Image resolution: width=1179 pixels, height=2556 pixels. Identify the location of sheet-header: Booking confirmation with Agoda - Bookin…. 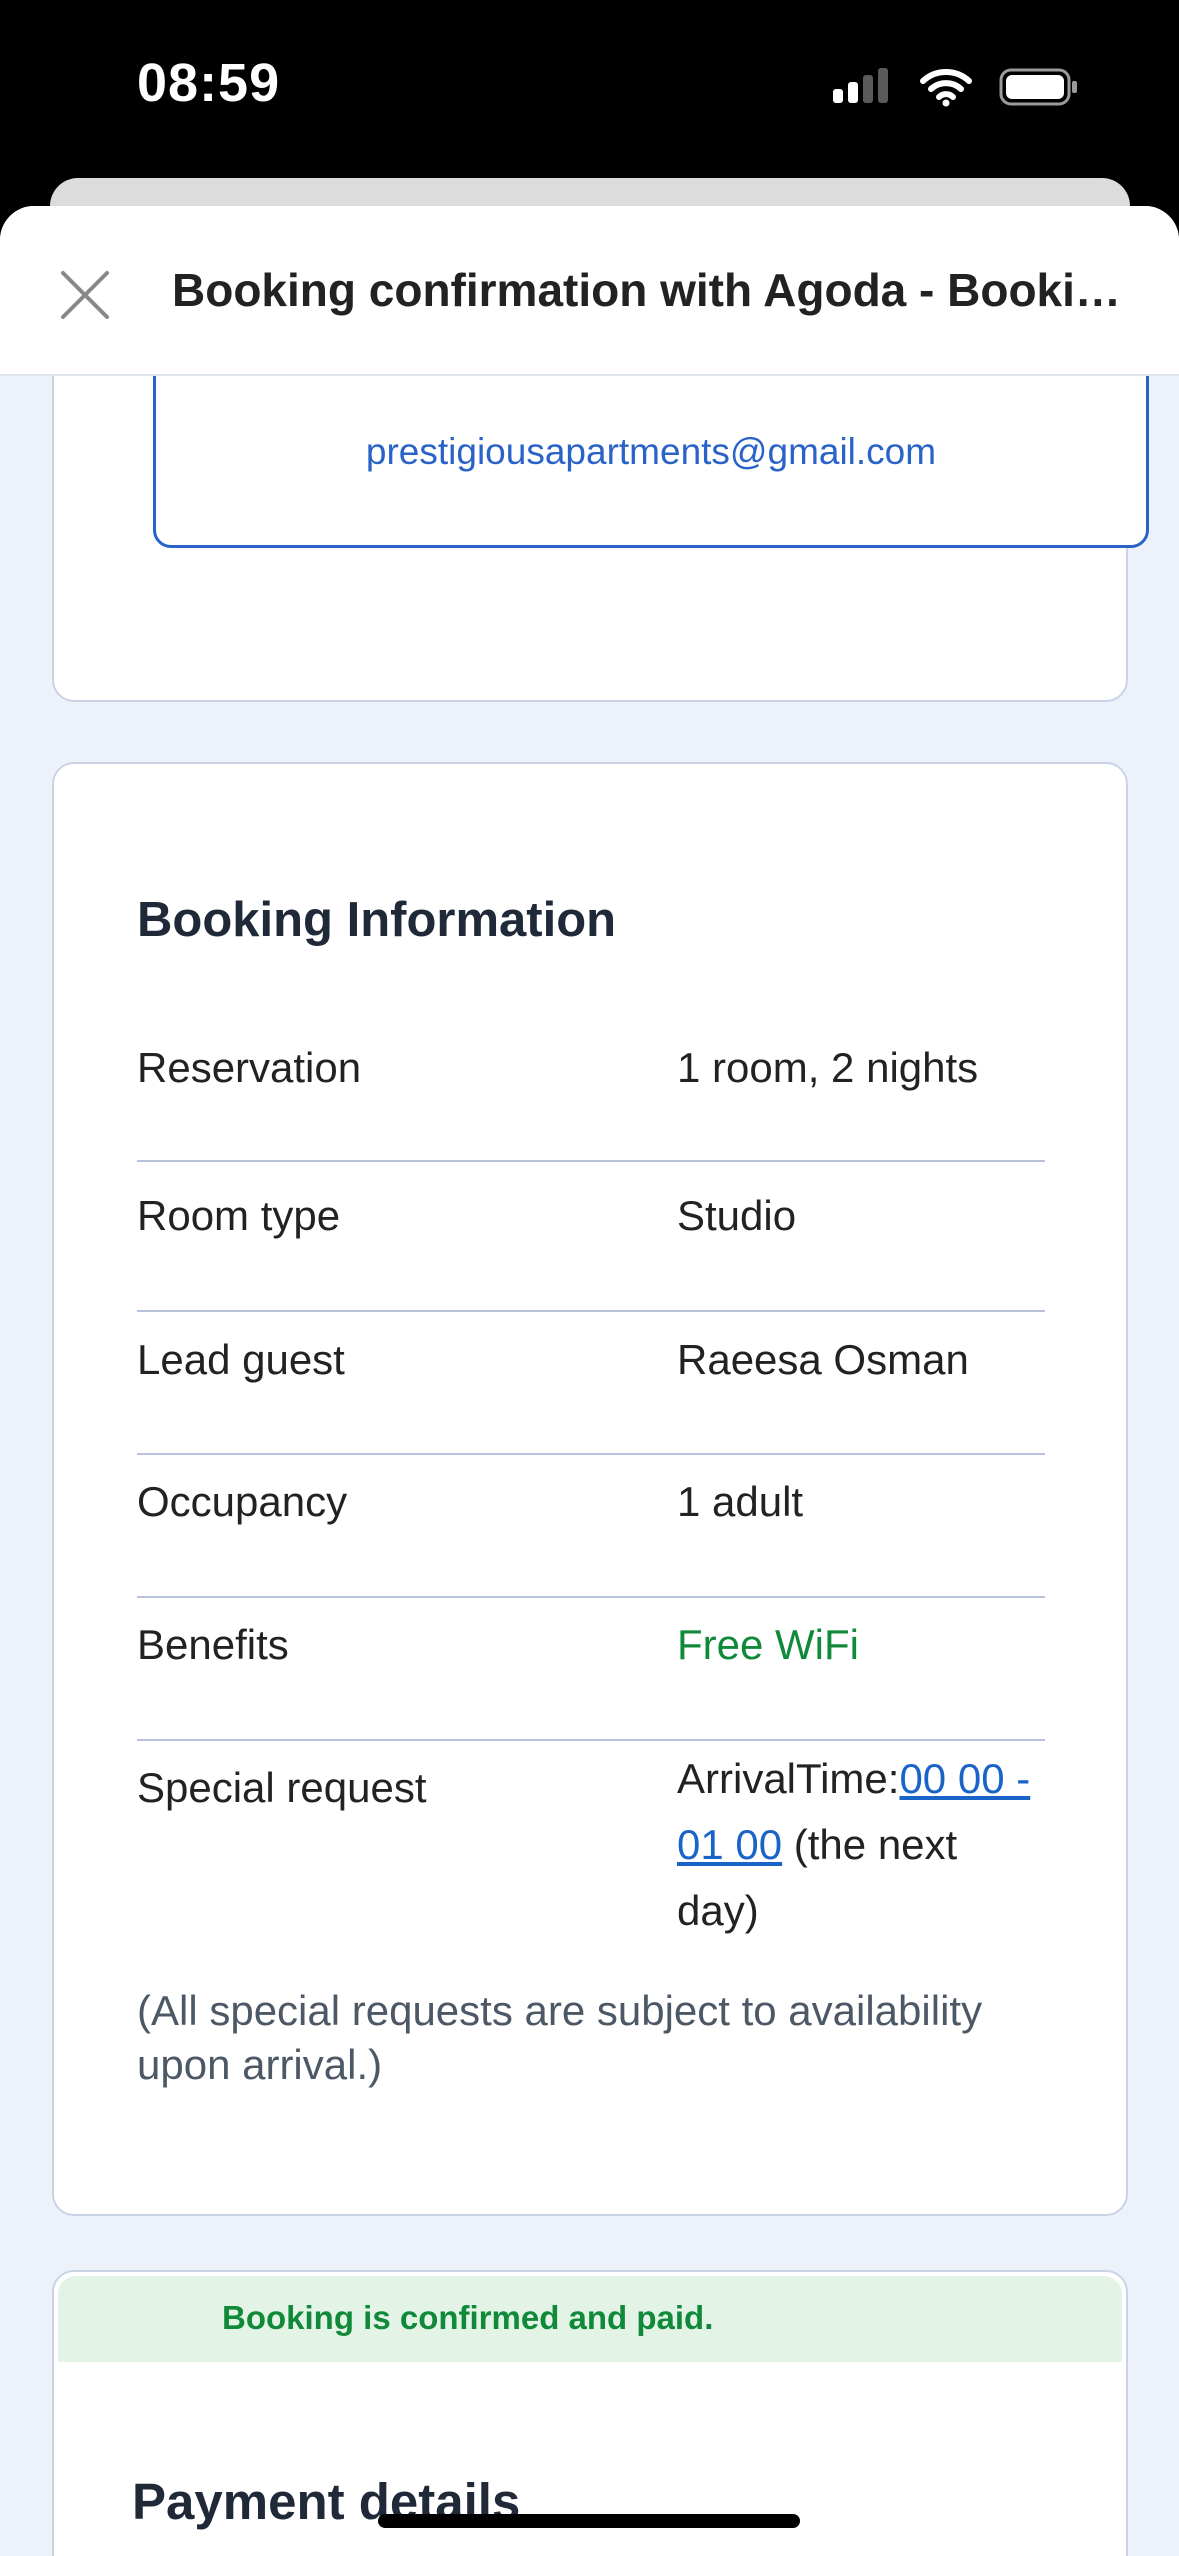
(589, 291).